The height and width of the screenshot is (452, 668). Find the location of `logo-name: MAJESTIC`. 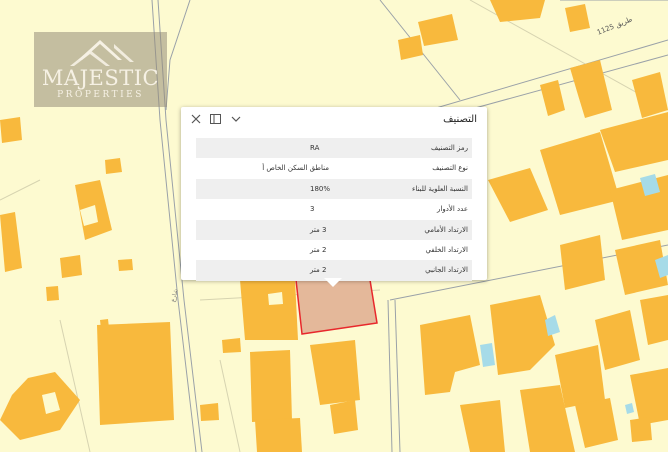

logo-name: MAJESTIC is located at coordinates (100, 78).